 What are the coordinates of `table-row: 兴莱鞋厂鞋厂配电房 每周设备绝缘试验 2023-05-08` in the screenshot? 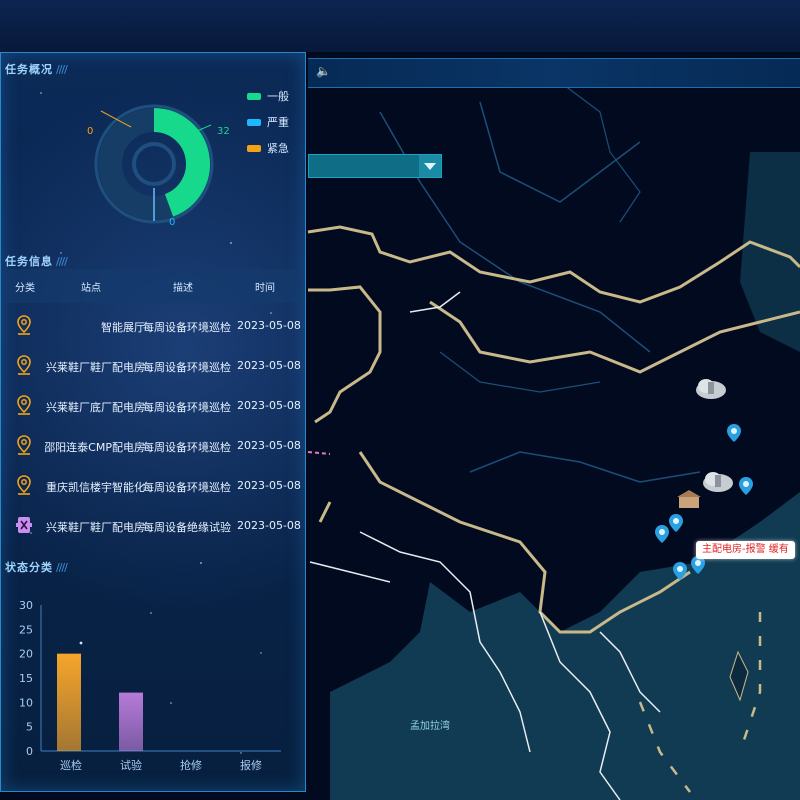 It's located at (153, 525).